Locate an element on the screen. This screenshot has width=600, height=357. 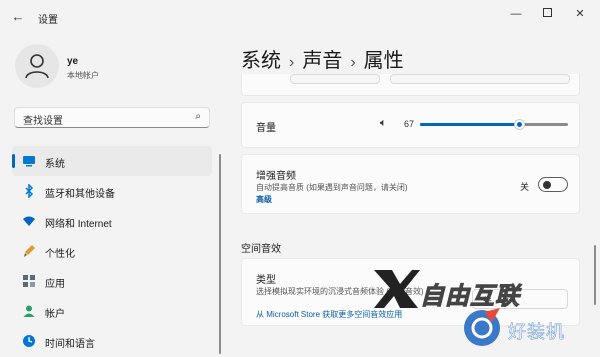
sidebar-item-network: 网络和 Internet is located at coordinates (112, 221).